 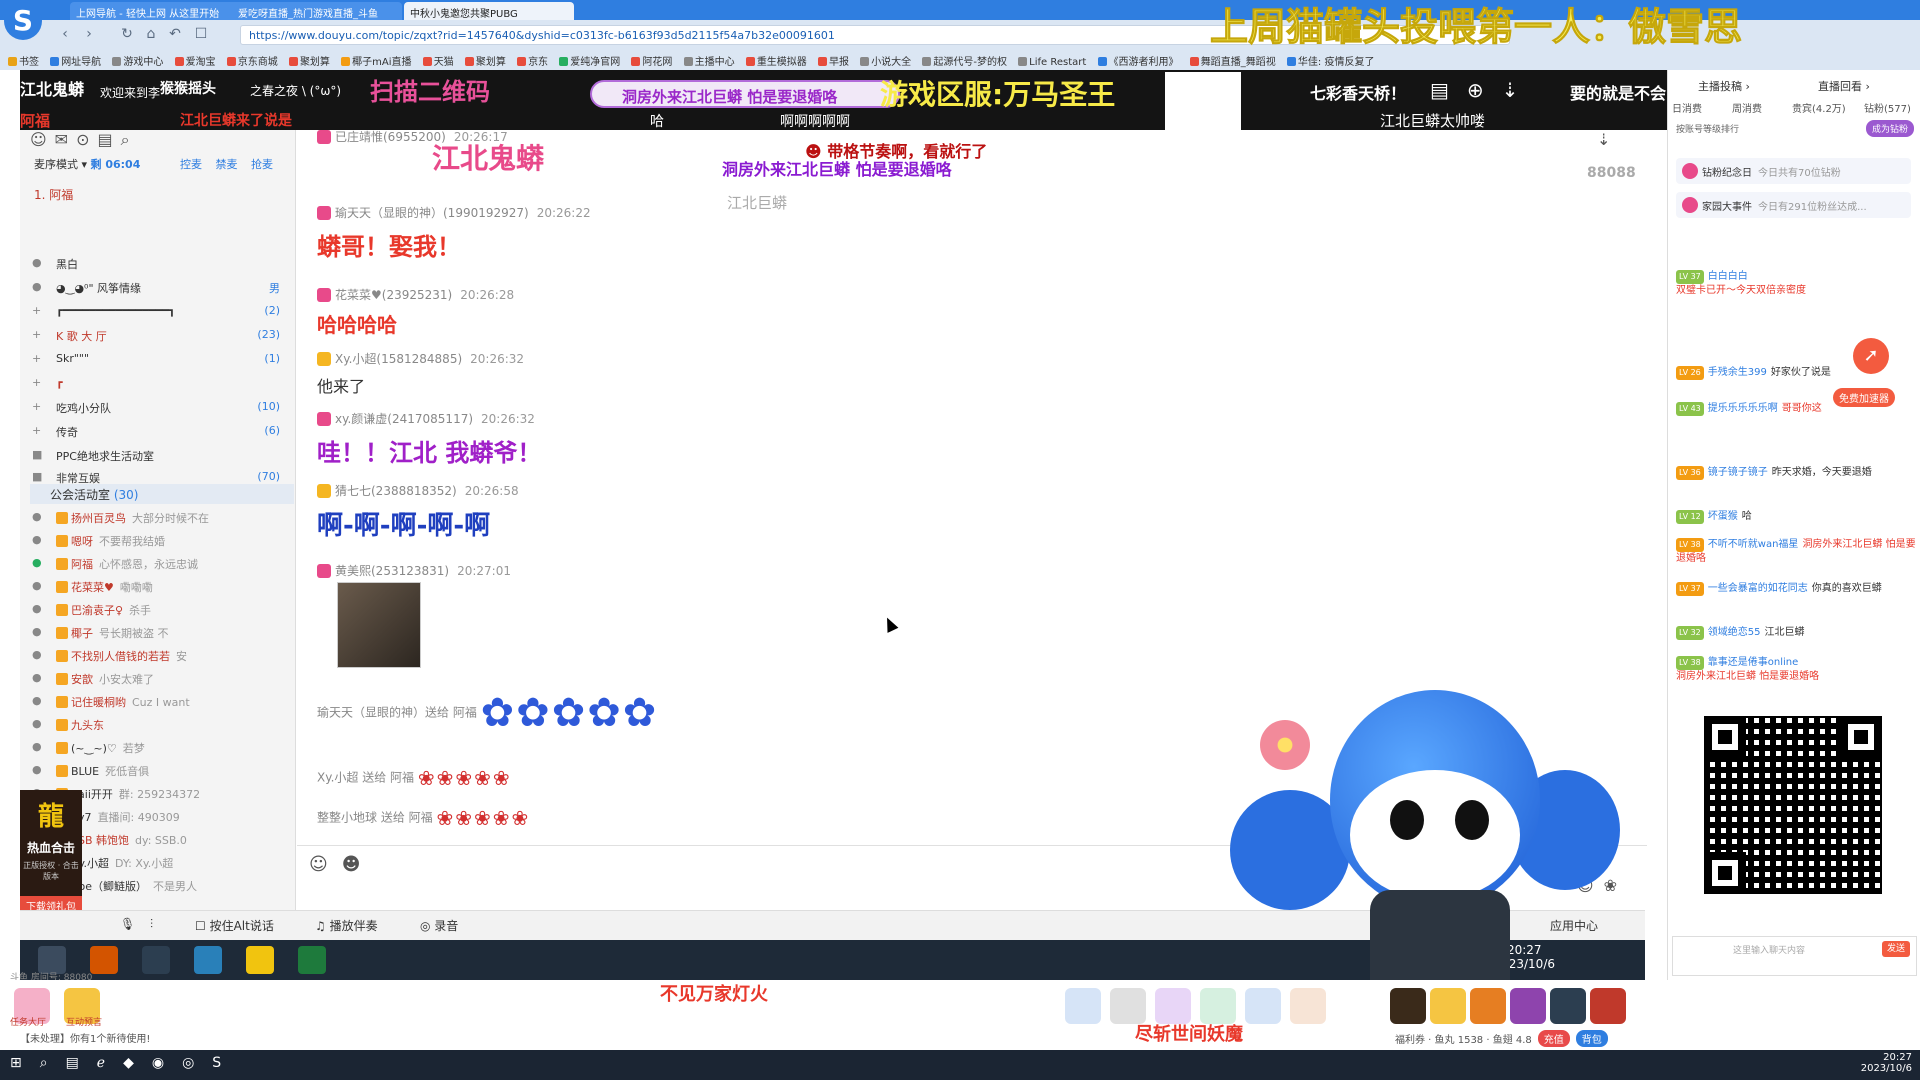 I want to click on channel-row: + ┏━━━━━━━━━━━━━━━━┓ (2), so click(x=161, y=312).